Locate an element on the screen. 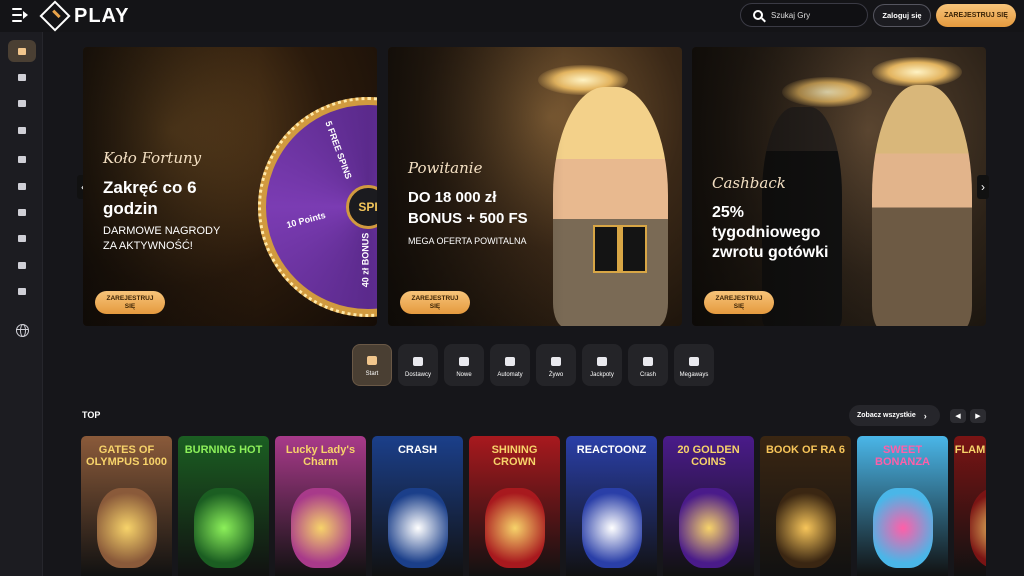 This screenshot has width=1024, height=576. banner-script-title: Cashback is located at coordinates (749, 183).